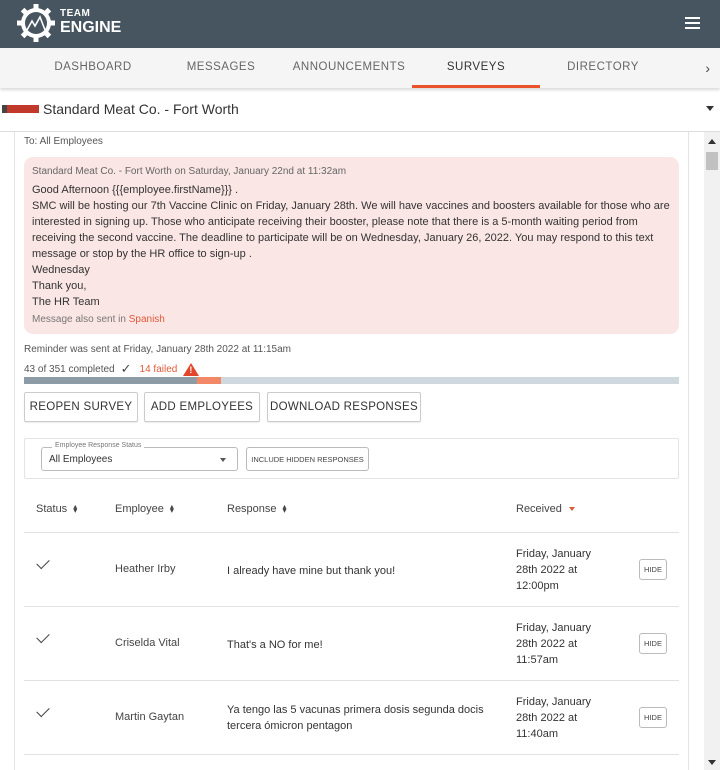 This screenshot has height=770, width=720. I want to click on tab-directory: DIRECTORY, so click(603, 68).